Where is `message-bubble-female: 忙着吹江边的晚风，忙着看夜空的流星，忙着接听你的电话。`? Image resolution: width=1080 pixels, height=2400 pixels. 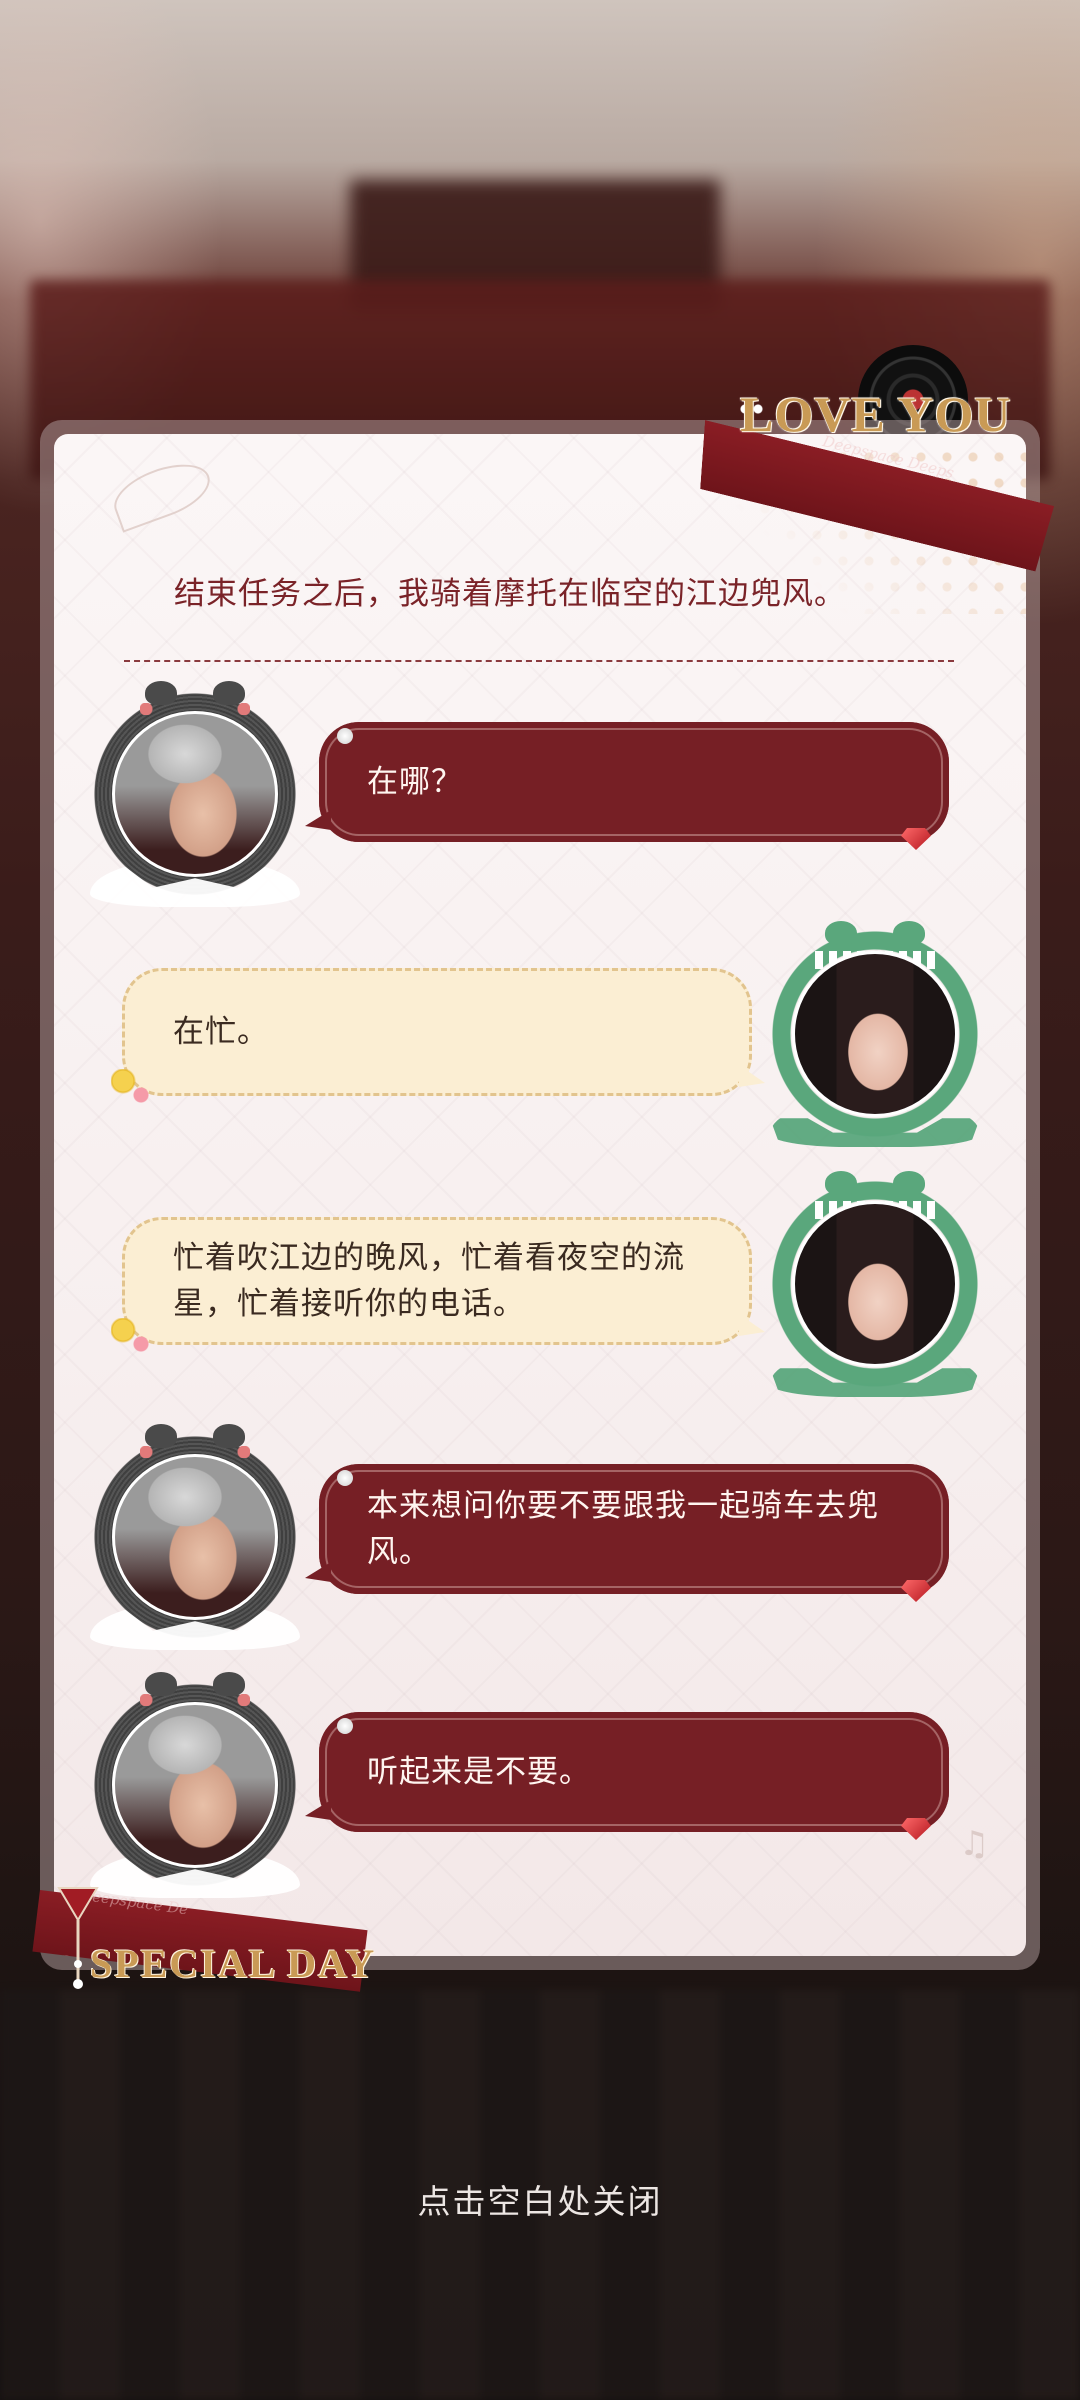
message-bubble-female: 忙着吹江边的晚风，忙着看夜空的流星，忙着接听你的电话。 is located at coordinates (438, 1284).